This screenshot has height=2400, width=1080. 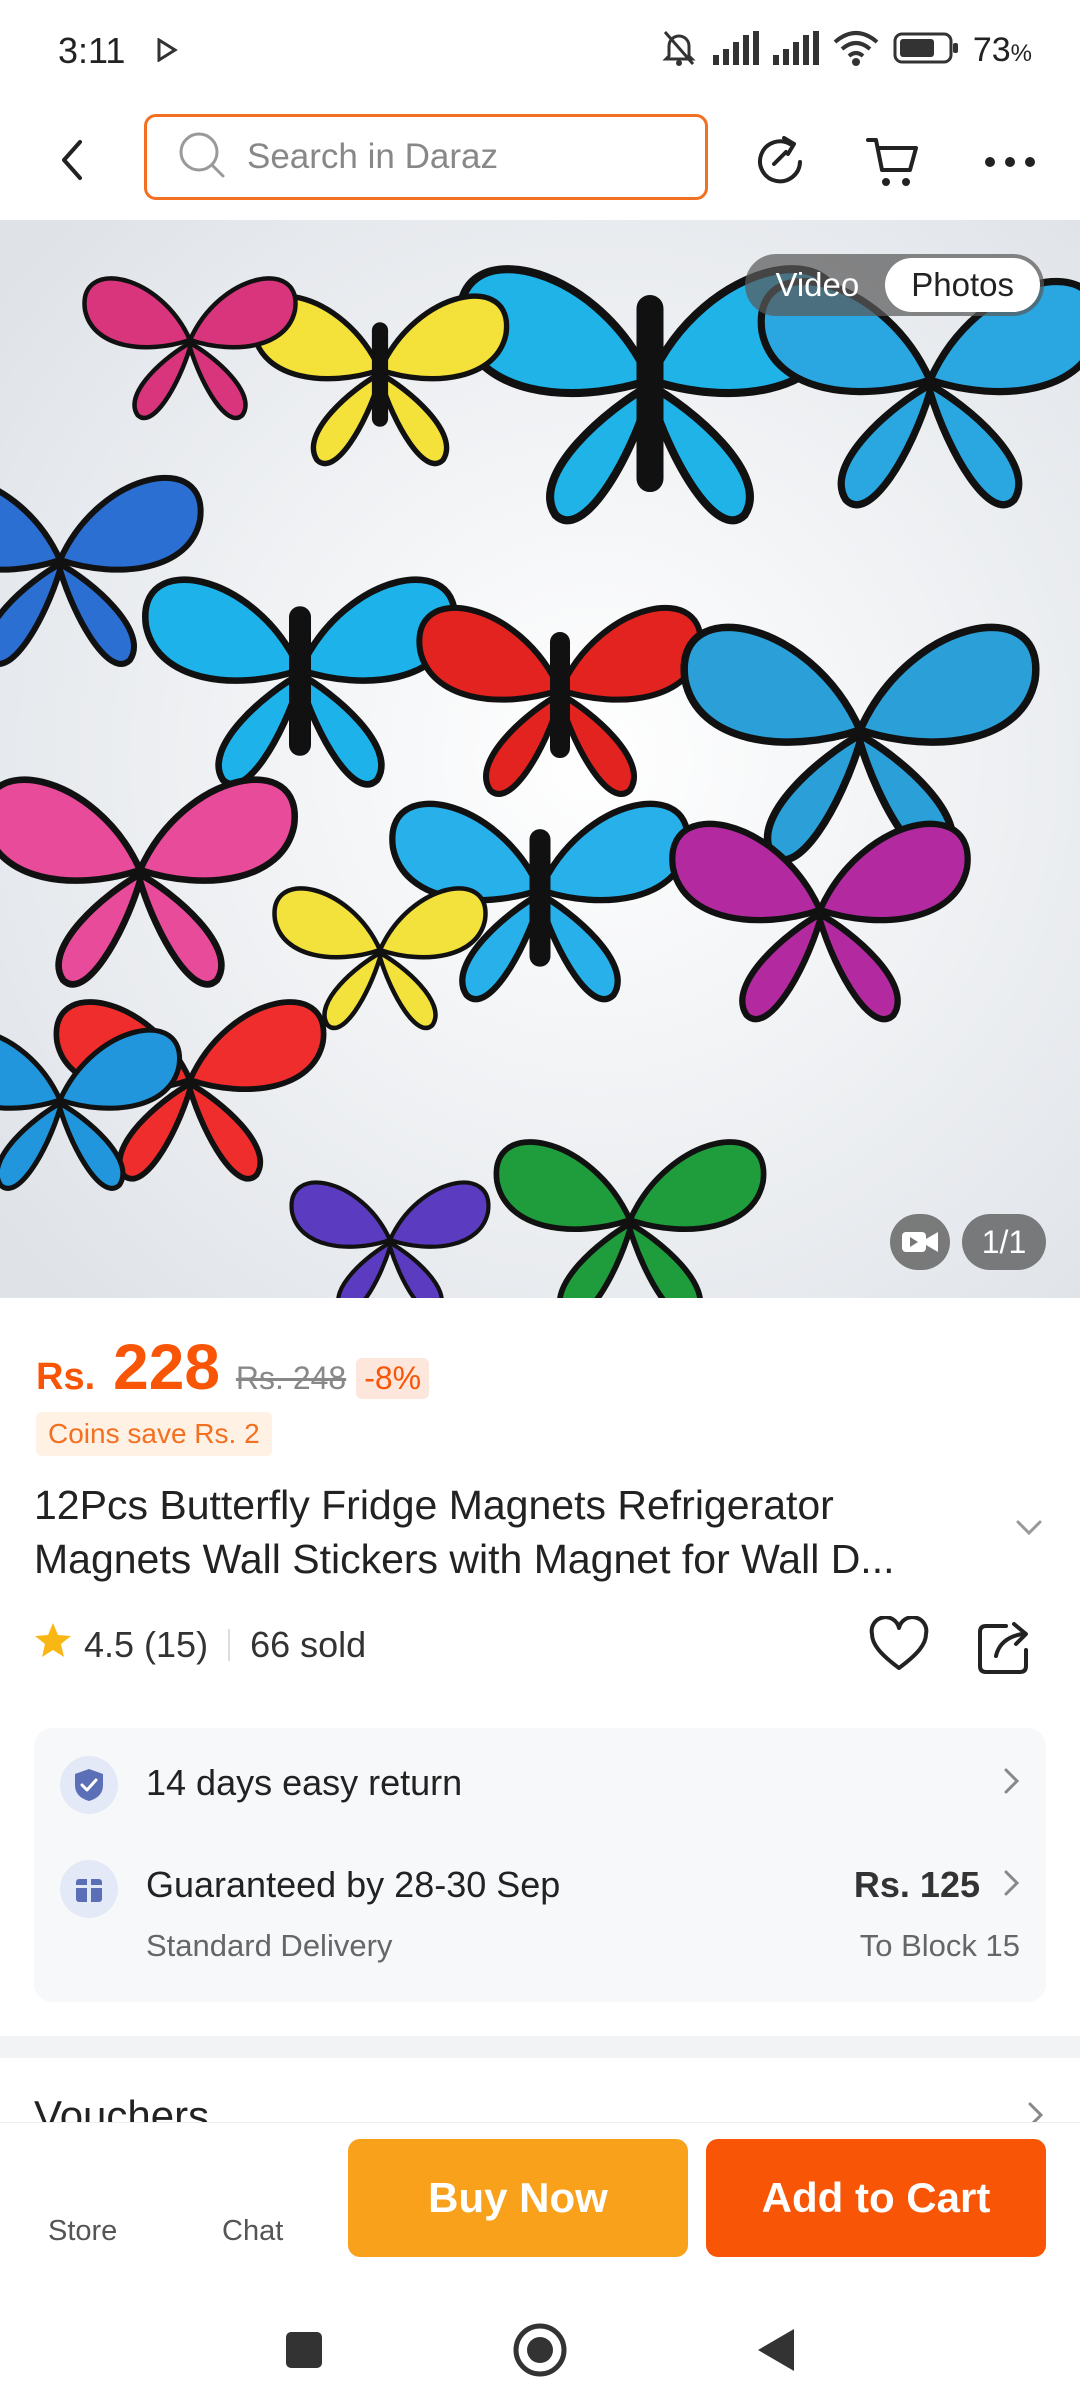 What do you see at coordinates (393, 1378) in the screenshot?
I see `discount-badge: -8%` at bounding box center [393, 1378].